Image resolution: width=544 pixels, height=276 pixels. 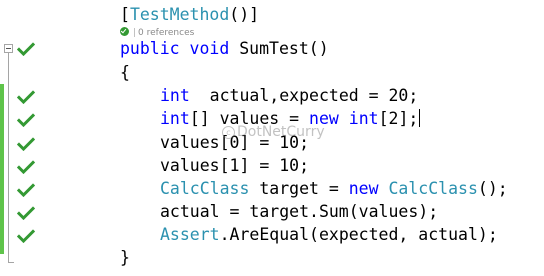 I want to click on code-line-open-brace: {, so click(x=125, y=73).